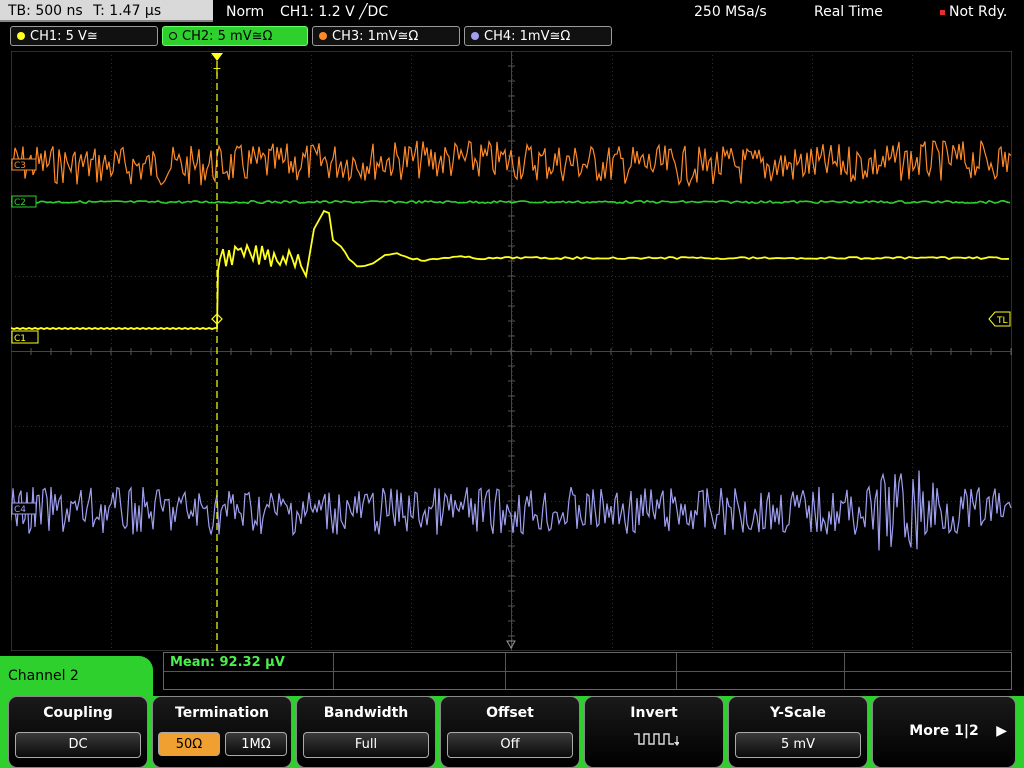 This screenshot has height=768, width=1024. What do you see at coordinates (334, 12) in the screenshot?
I see `trigger-setting: CH1: 1.2 V ╱DC` at bounding box center [334, 12].